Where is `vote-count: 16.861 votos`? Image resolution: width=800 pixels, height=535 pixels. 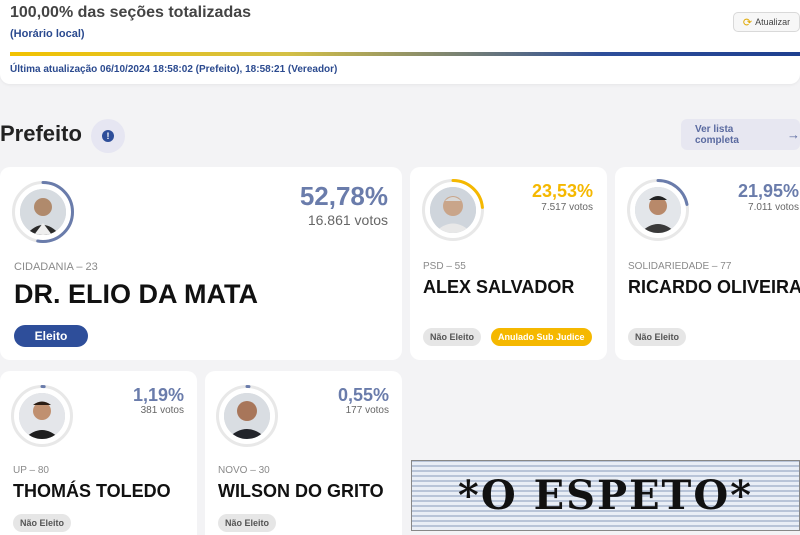 vote-count: 16.861 votos is located at coordinates (347, 220).